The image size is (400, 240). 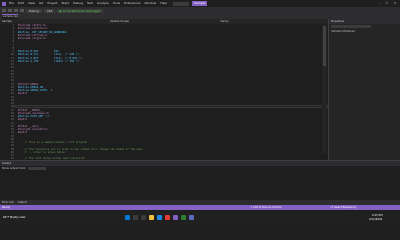 What do you see at coordinates (103, 3) in the screenshot?
I see `menu-item-analyze: Analyze` at bounding box center [103, 3].